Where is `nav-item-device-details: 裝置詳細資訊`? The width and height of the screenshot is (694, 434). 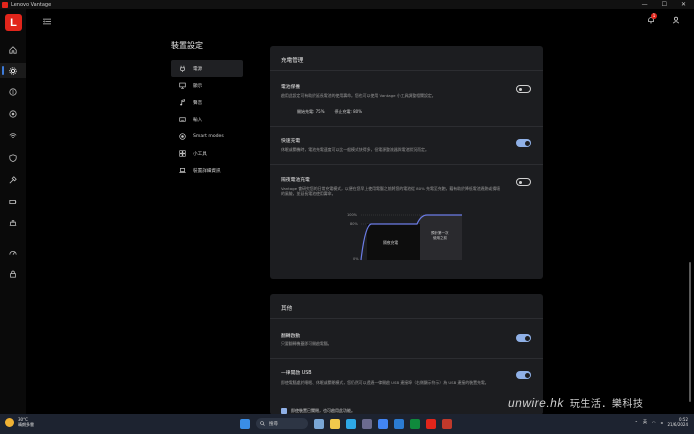
nav-item-device-details: 裝置詳細資訊 is located at coordinates (207, 170).